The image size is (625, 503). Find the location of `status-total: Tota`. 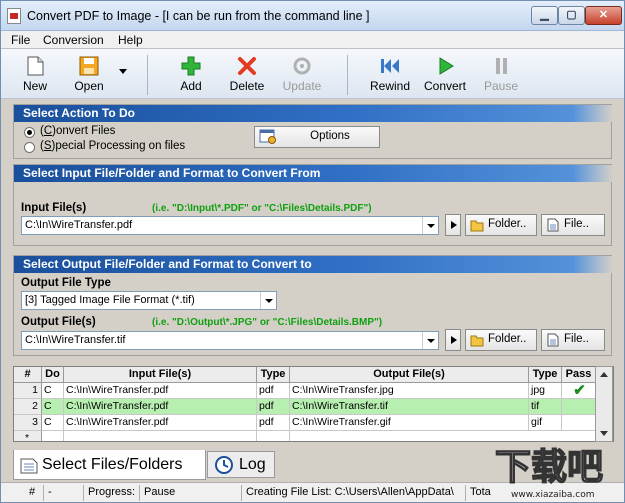

status-total: Tota is located at coordinates (480, 493).